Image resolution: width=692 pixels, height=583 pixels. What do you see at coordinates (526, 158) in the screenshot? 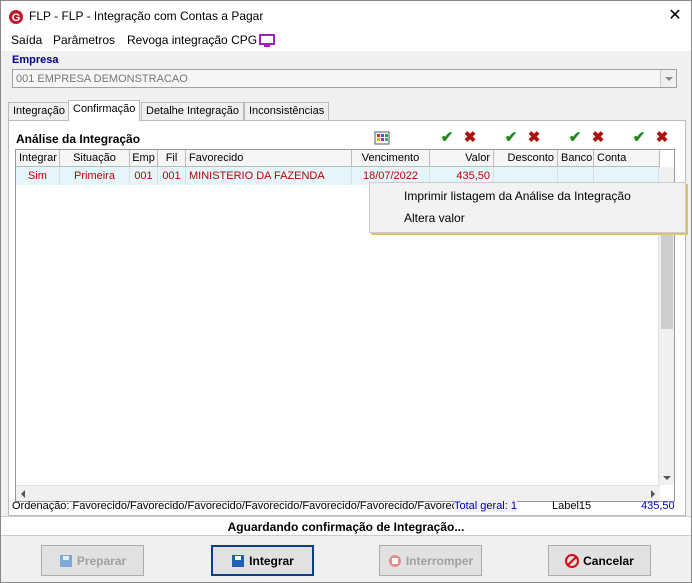
I see `column-header-desconto: Desconto` at bounding box center [526, 158].